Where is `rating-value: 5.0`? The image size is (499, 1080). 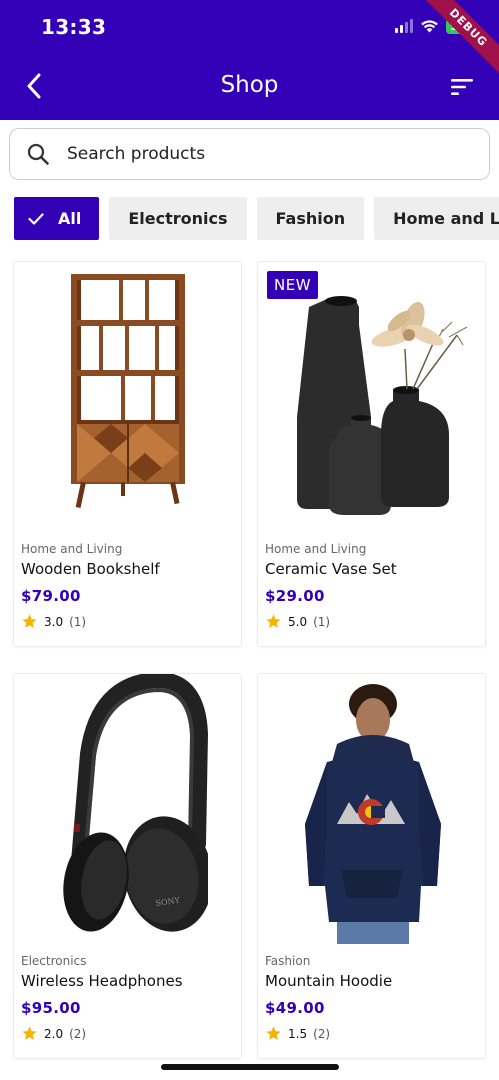 rating-value: 5.0 is located at coordinates (298, 621).